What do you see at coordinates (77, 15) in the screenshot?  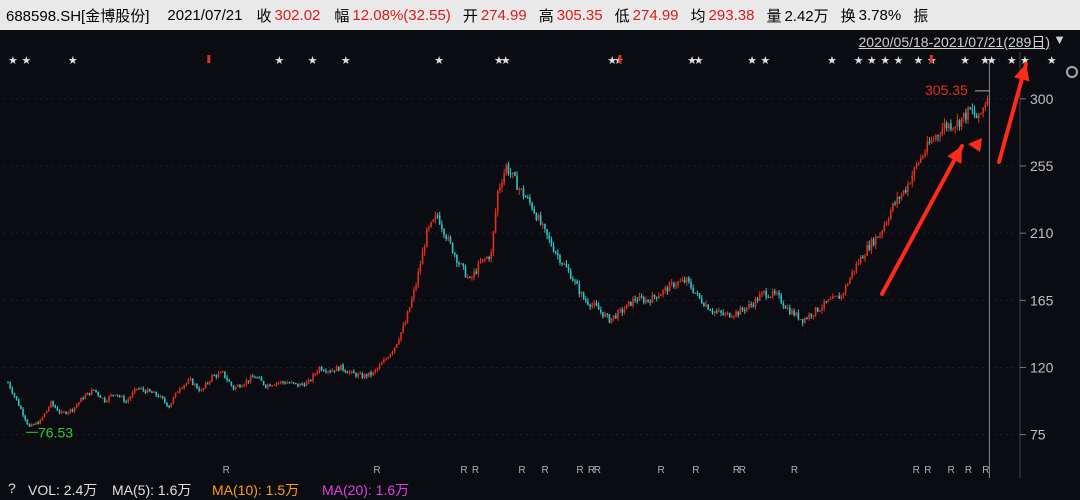 I see `stock-code: 688598.SH[金博股份]` at bounding box center [77, 15].